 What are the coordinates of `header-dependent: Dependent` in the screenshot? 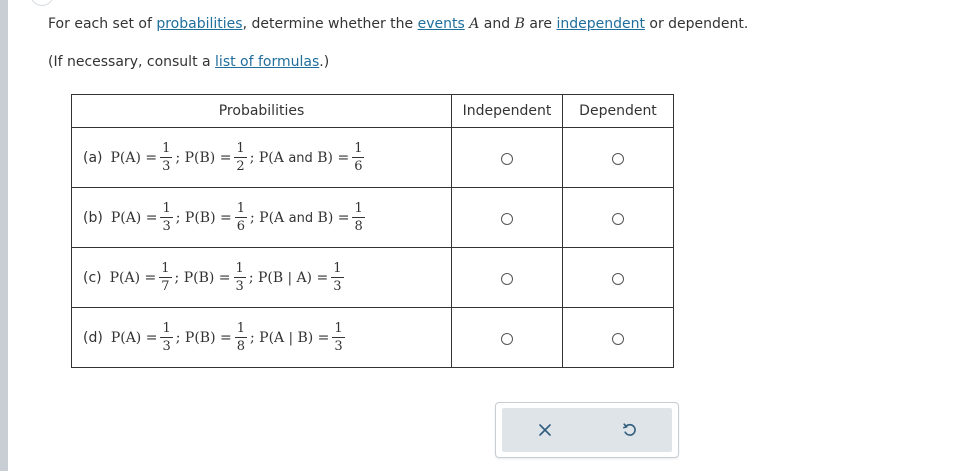 It's located at (618, 111).